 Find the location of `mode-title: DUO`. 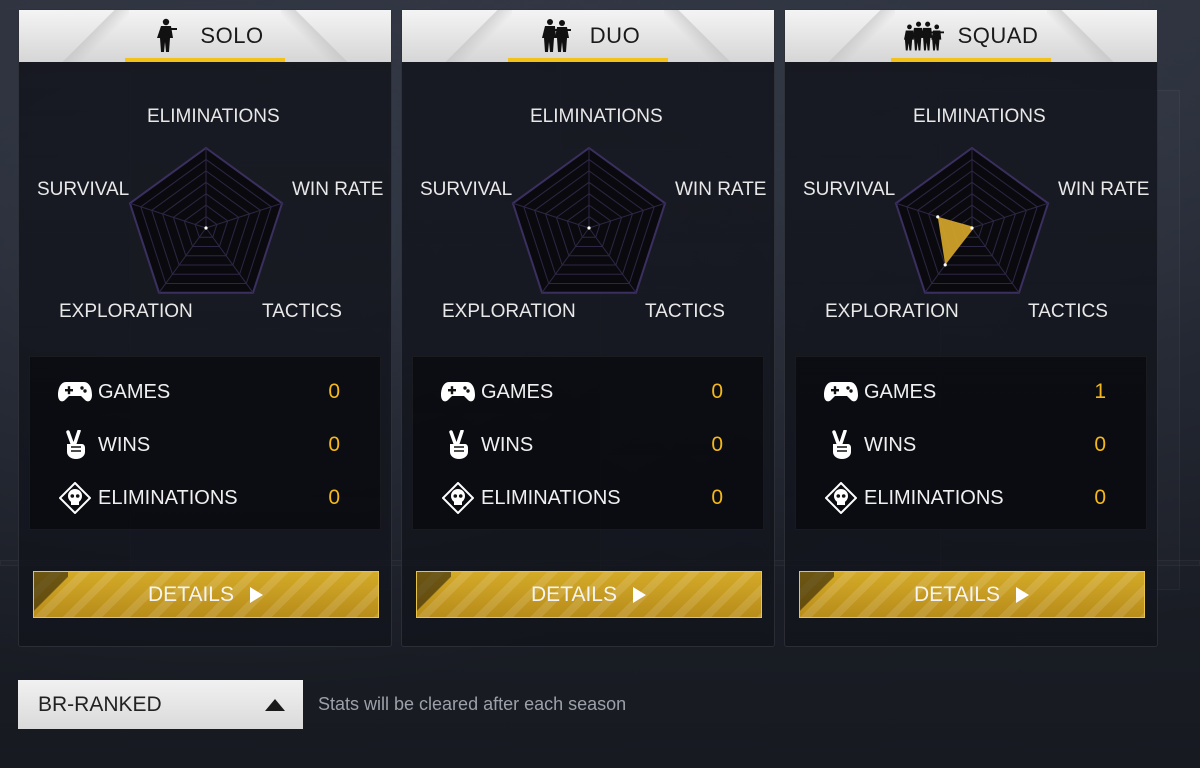

mode-title: DUO is located at coordinates (615, 35).